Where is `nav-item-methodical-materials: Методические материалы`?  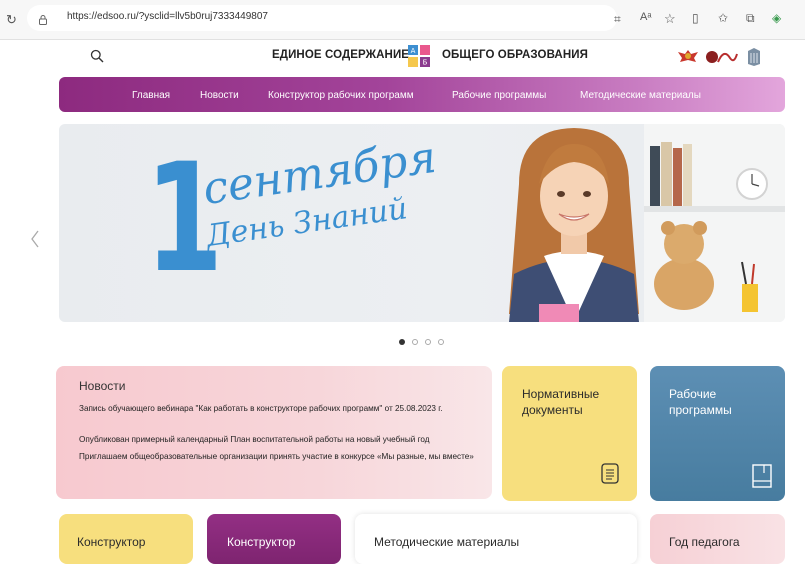
nav-item-methodical-materials: Методические материалы is located at coordinates (640, 95).